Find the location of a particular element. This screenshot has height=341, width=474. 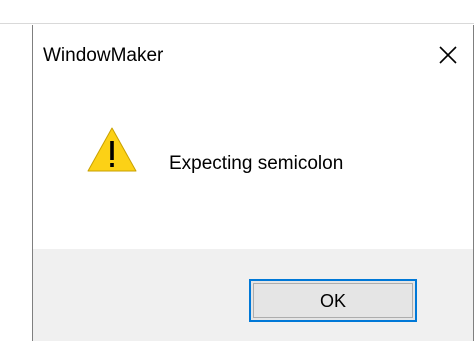

ok-button: OK is located at coordinates (333, 300).